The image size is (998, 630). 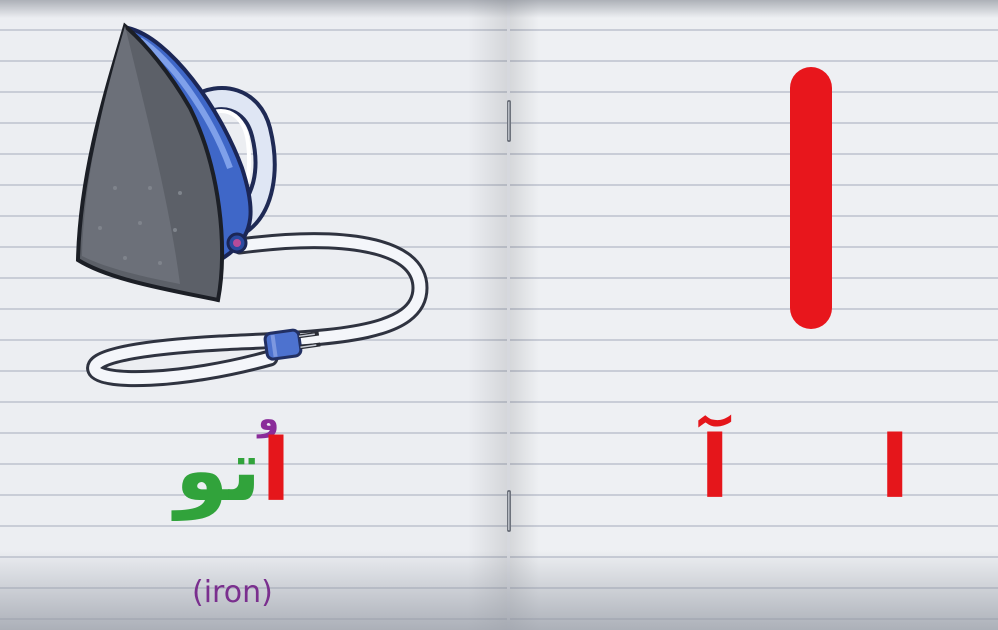 I want to click on notebook-spine, so click(x=508, y=315).